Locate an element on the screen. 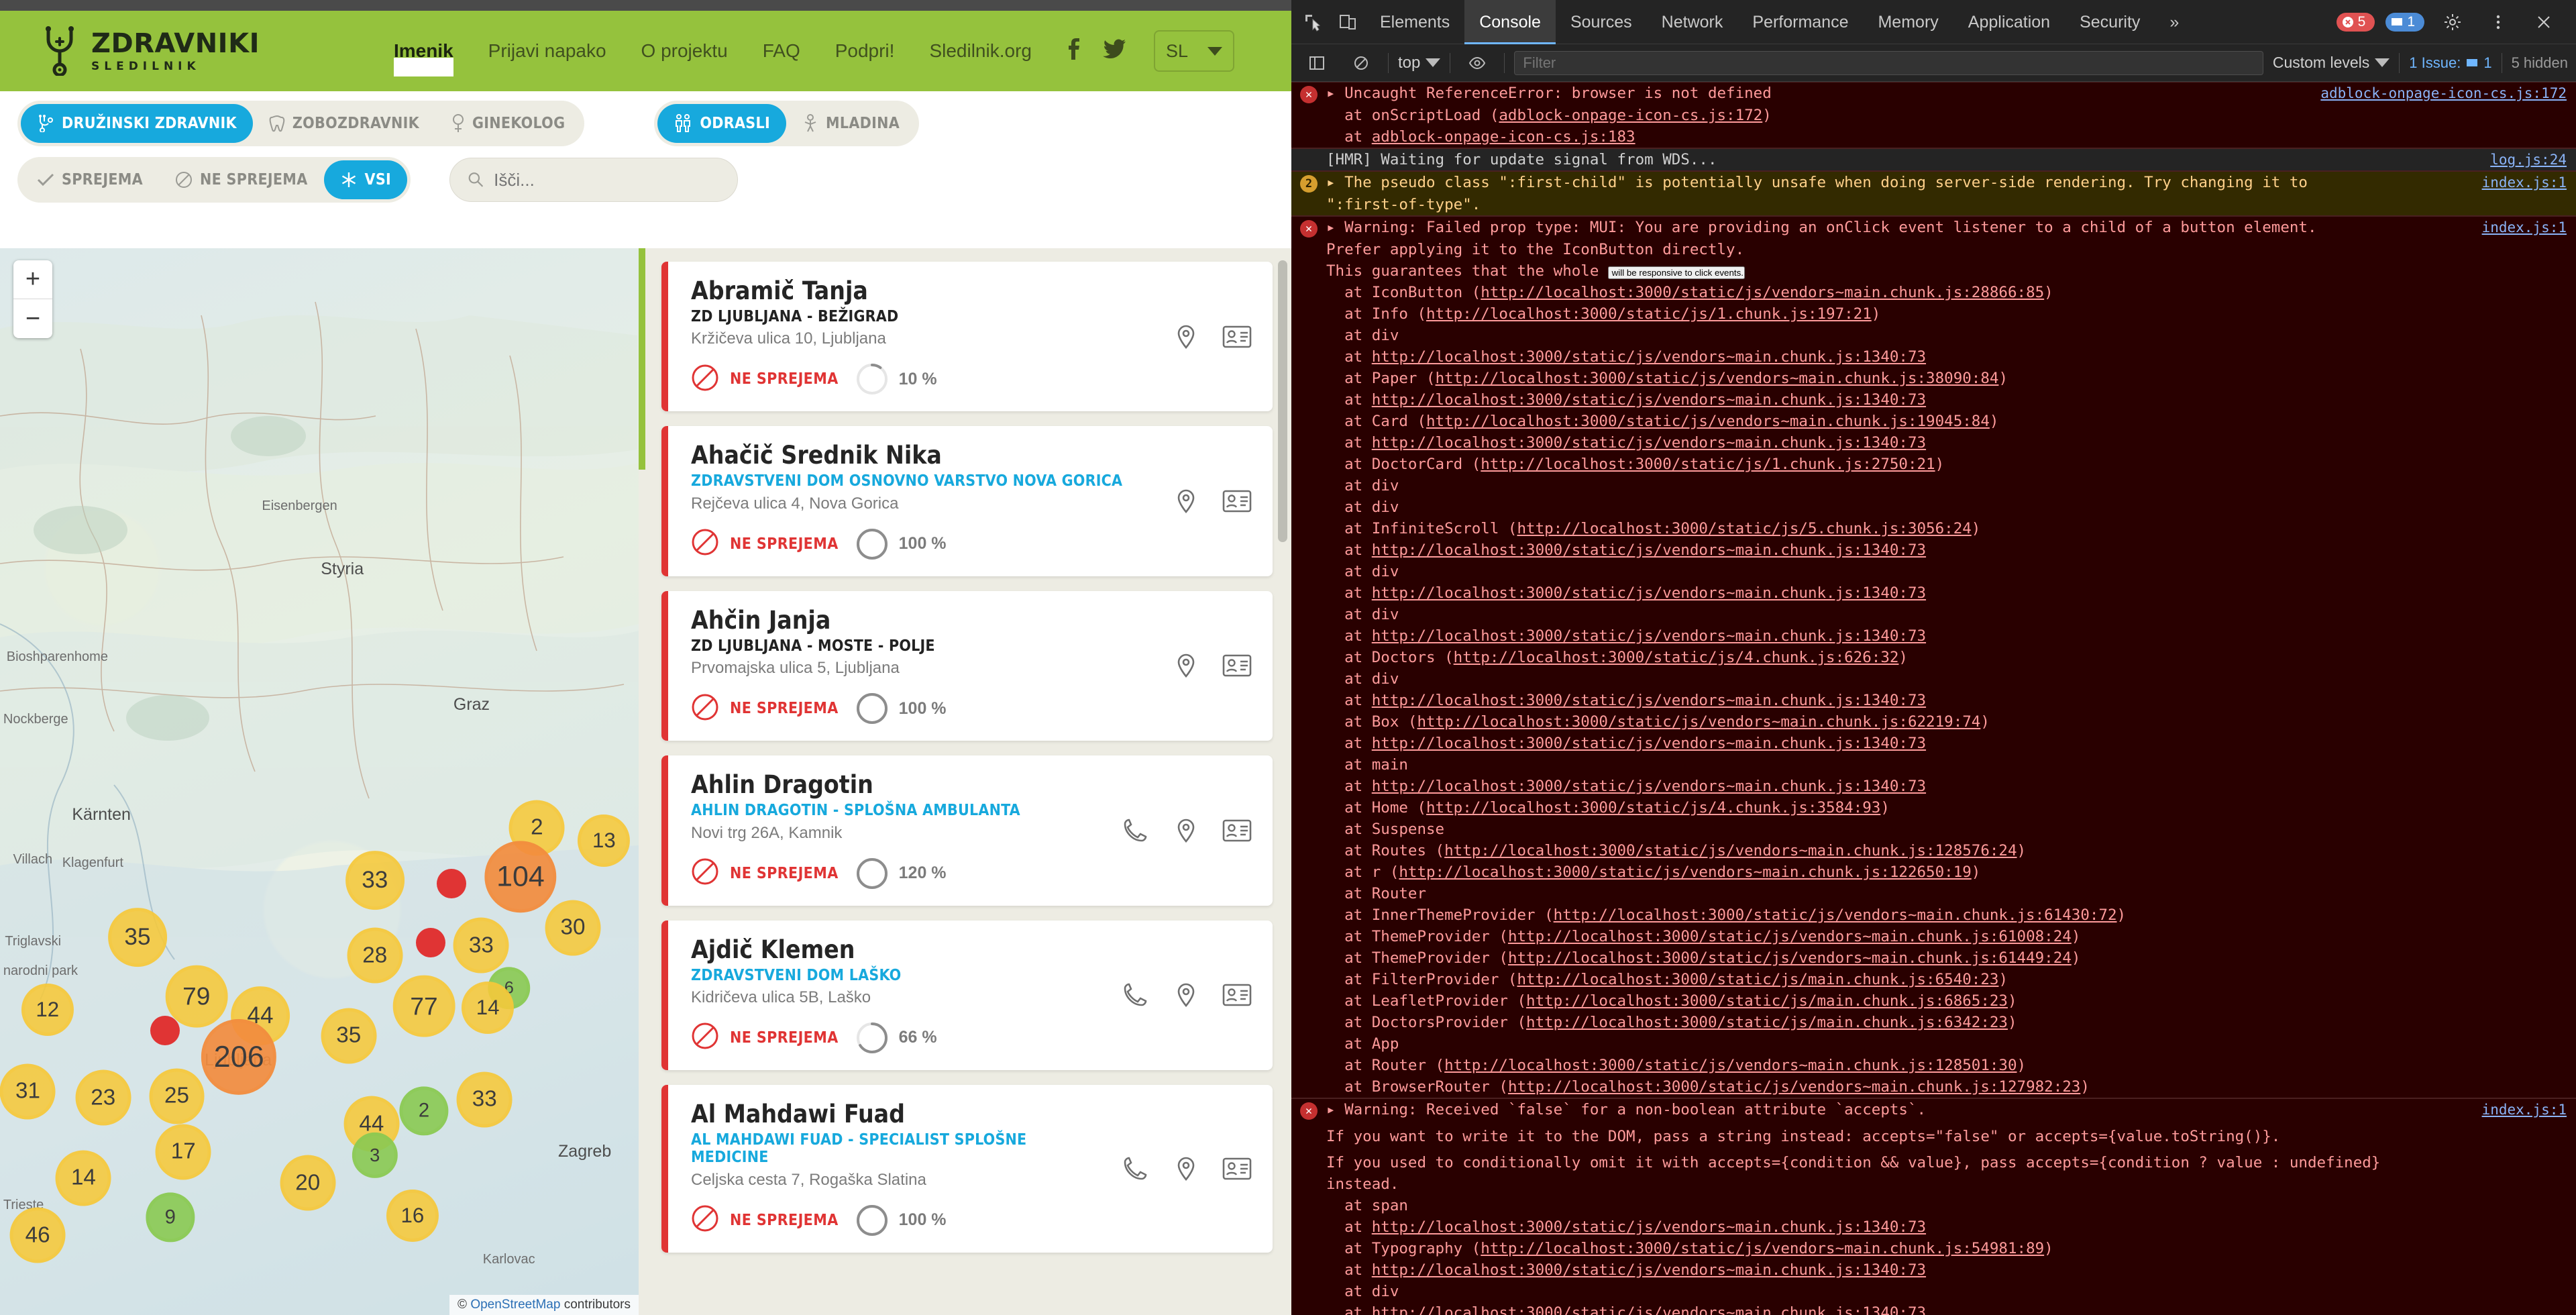  more-options-icon is located at coordinates (2498, 23).